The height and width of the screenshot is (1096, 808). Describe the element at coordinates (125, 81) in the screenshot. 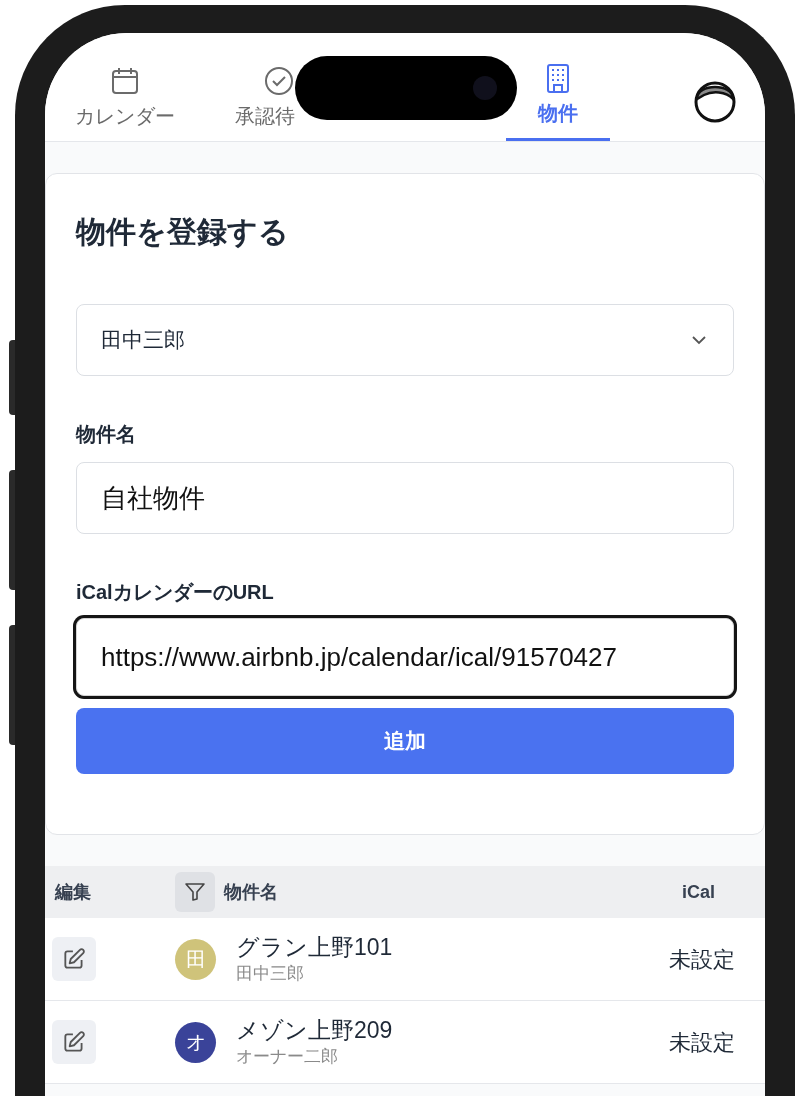

I see `calendar-icon` at that location.